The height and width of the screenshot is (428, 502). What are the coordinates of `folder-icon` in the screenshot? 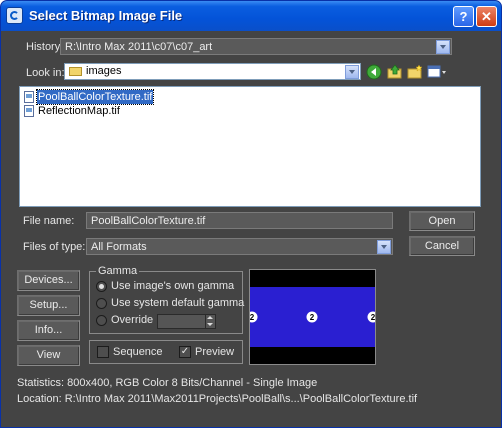 It's located at (75, 71).